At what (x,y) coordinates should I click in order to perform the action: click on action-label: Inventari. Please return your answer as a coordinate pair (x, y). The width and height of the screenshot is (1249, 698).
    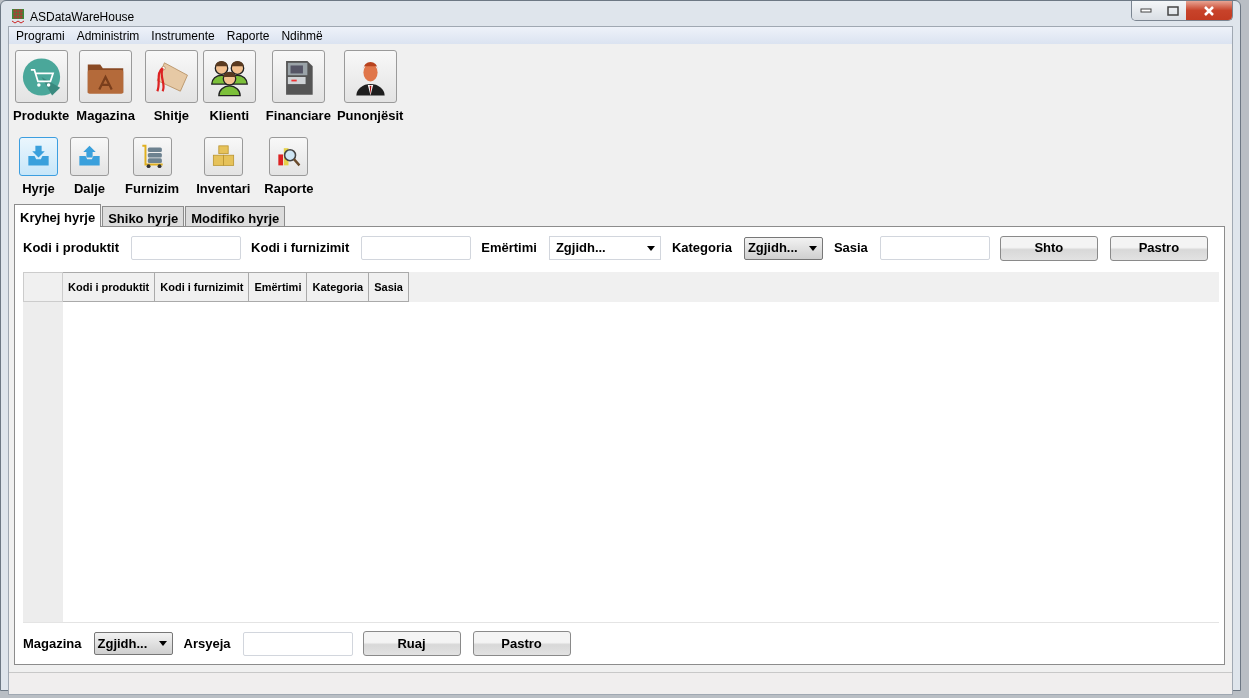
    Looking at the image, I should click on (223, 188).